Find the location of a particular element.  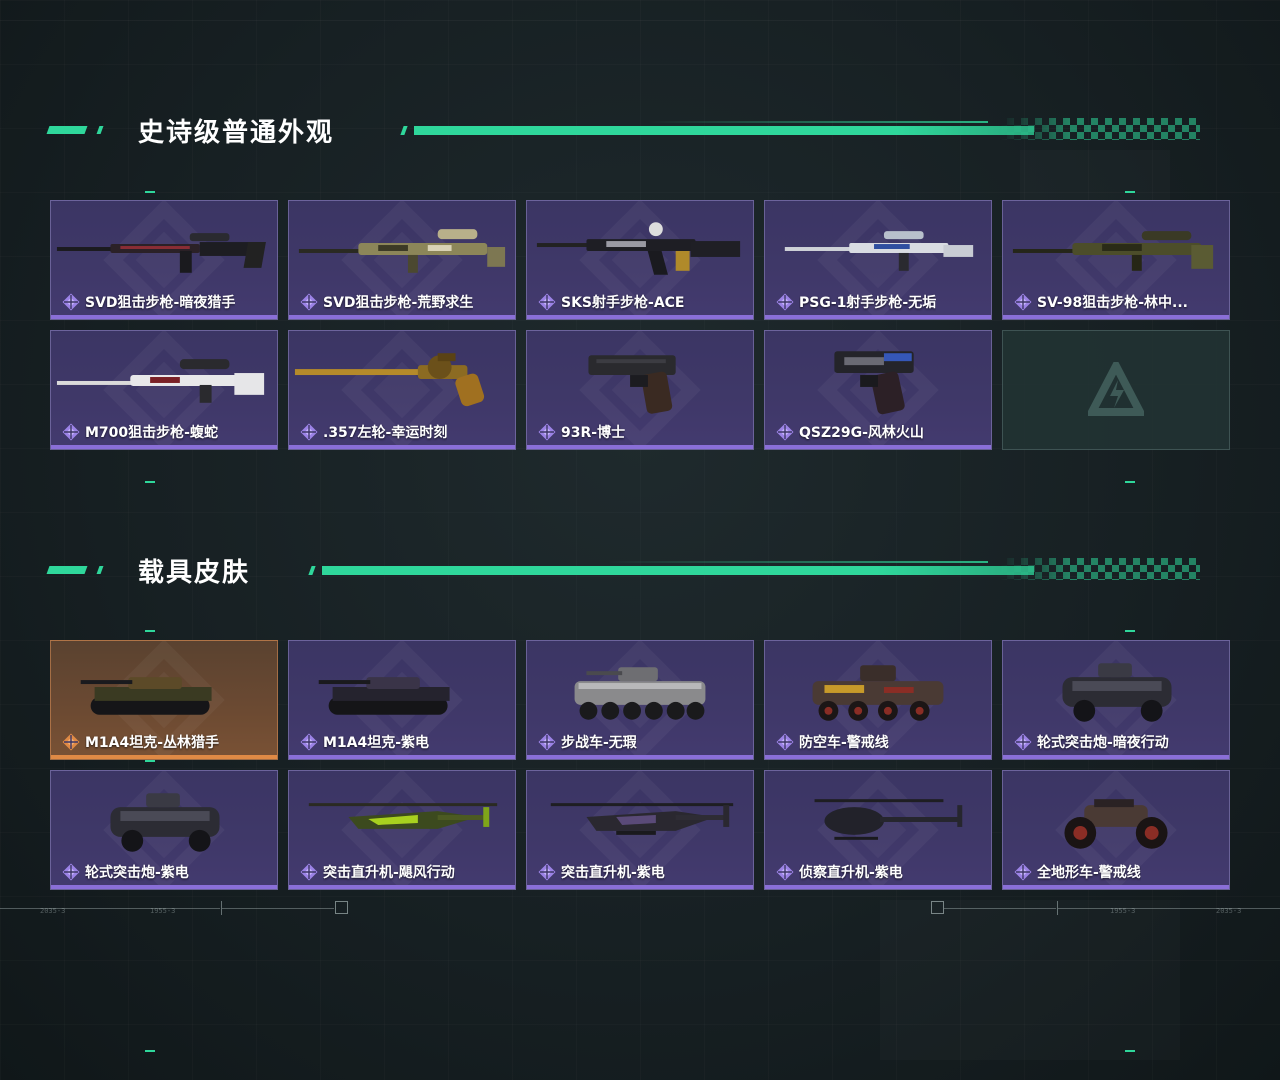

tank-camo-icon is located at coordinates (164, 689).